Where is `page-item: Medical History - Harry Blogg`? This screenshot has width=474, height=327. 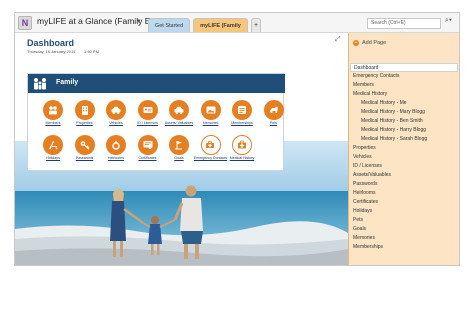
page-item: Medical History - Harry Blogg is located at coordinates (404, 130).